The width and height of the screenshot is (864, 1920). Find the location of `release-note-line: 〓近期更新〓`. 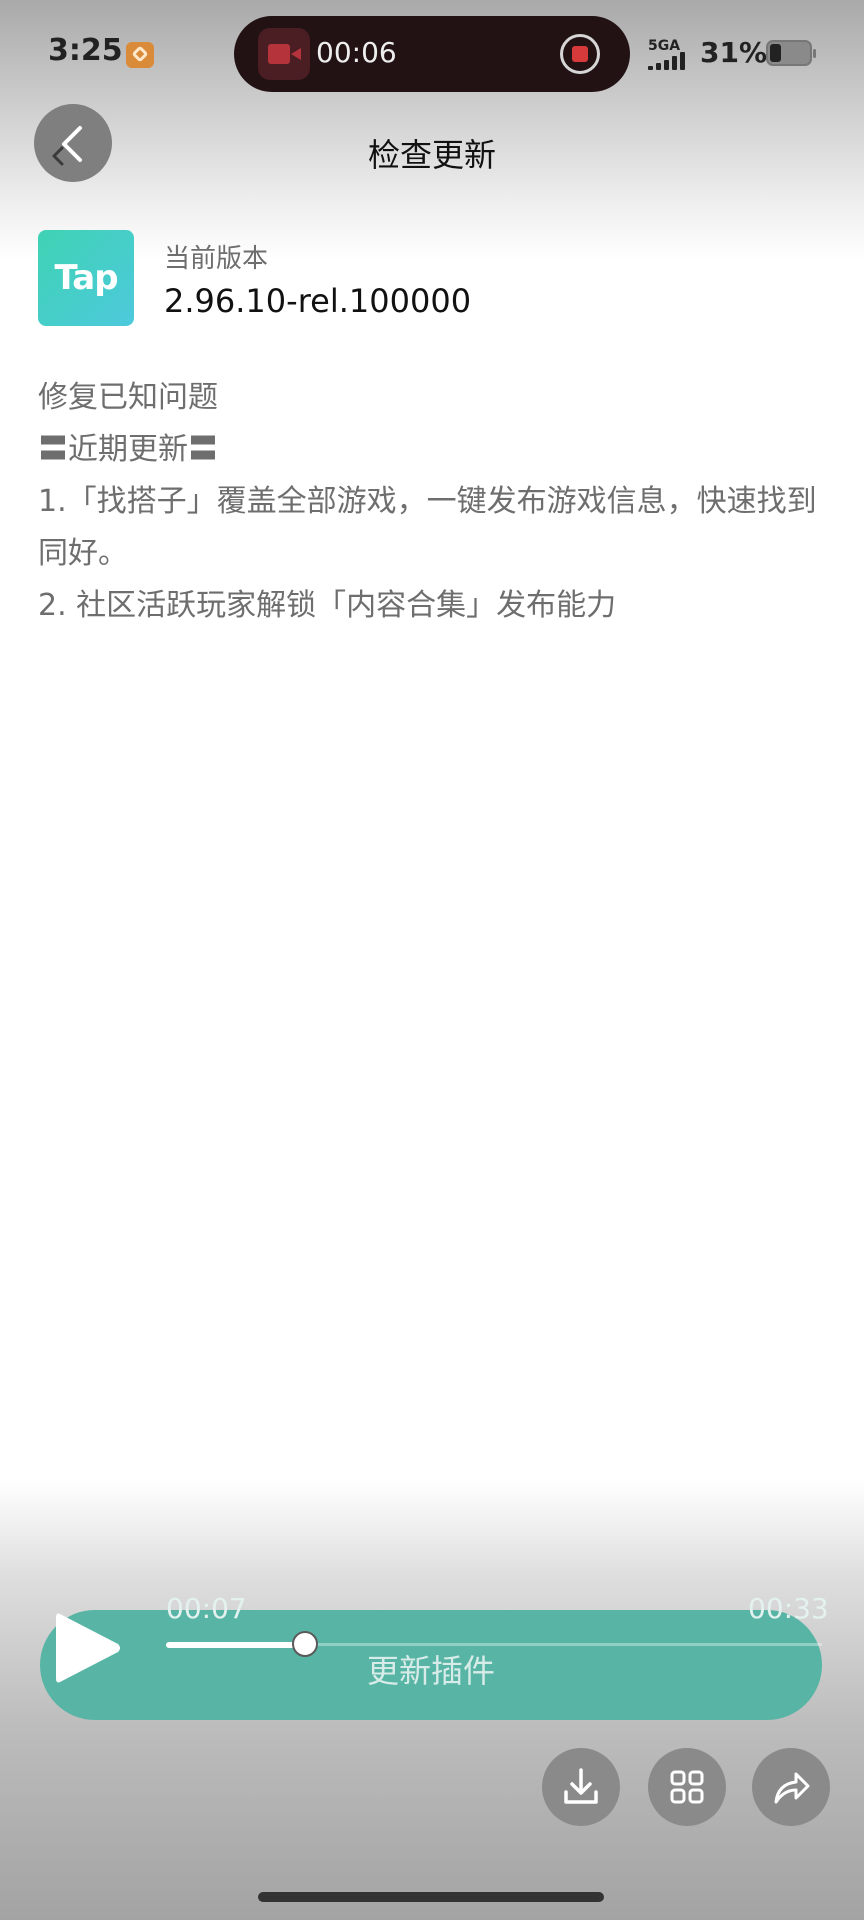

release-note-line: 〓近期更新〓 is located at coordinates (128, 449).